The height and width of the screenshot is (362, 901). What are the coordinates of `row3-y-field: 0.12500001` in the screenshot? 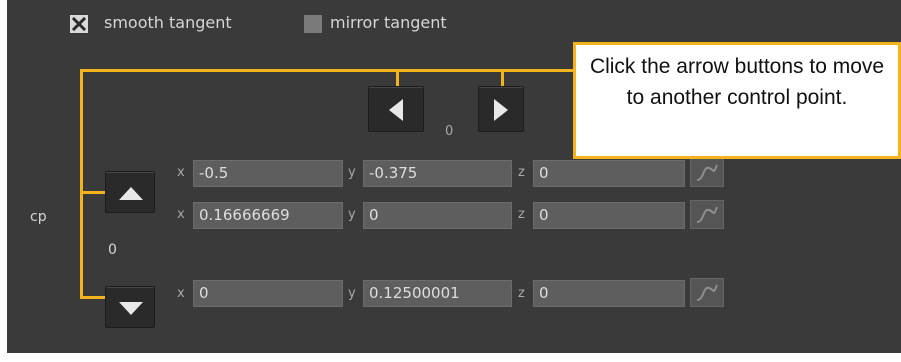 It's located at (437, 293).